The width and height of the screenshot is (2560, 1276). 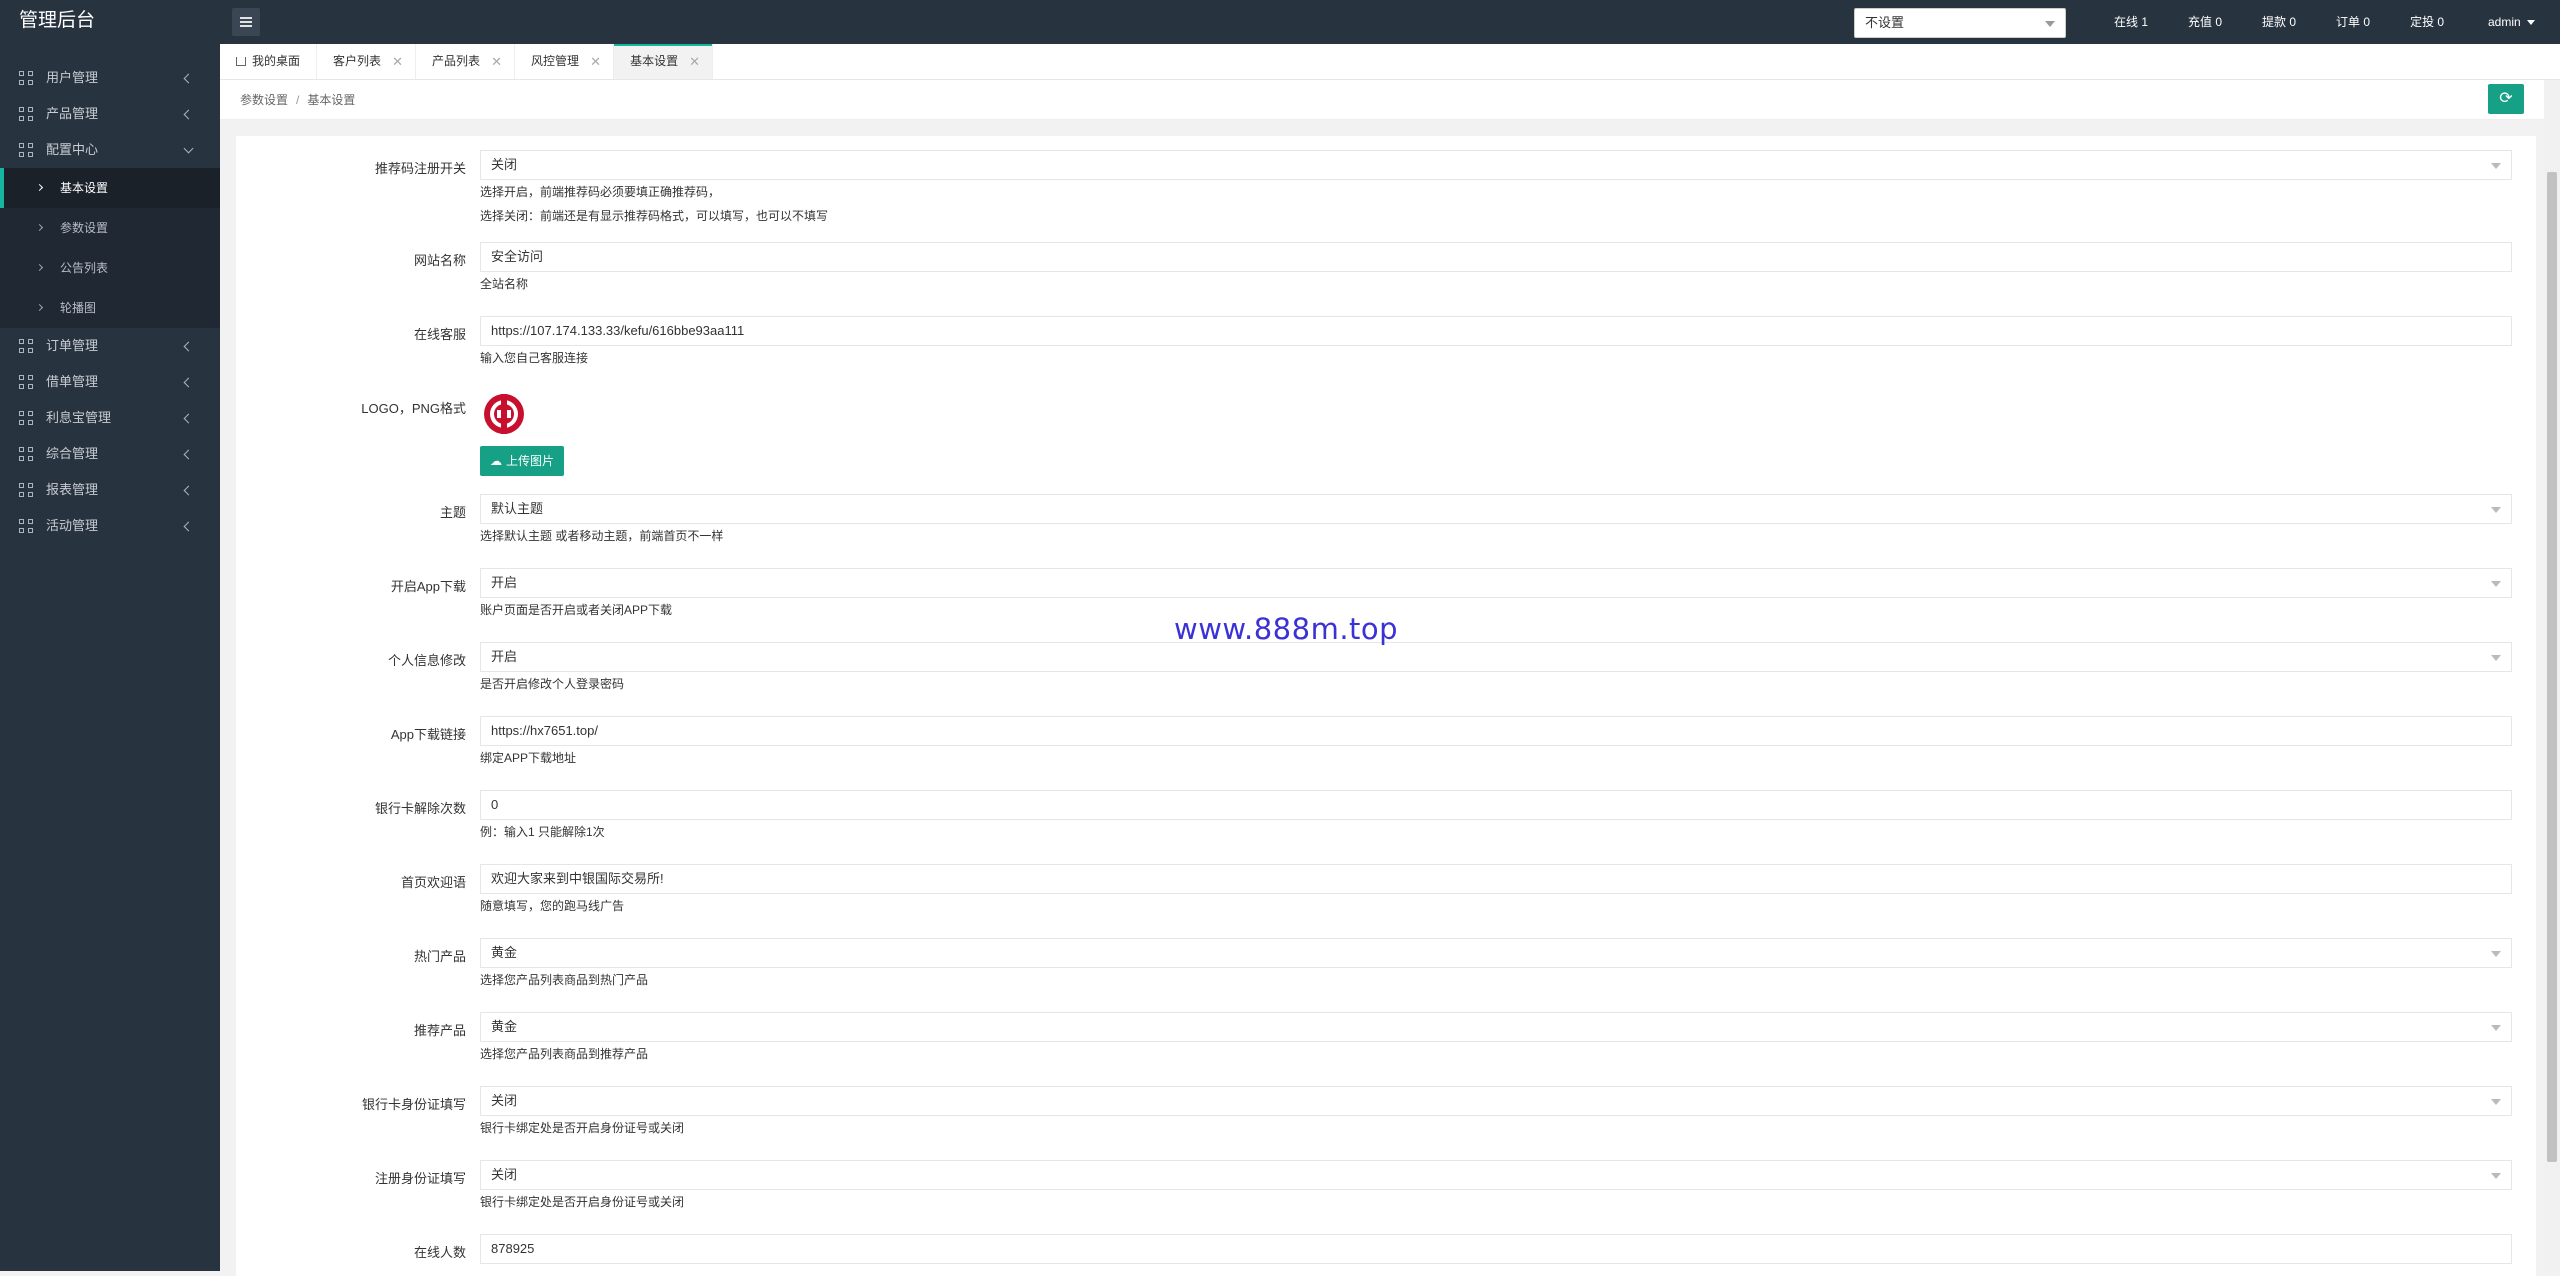 I want to click on help-text: 输入您自己客服连接, so click(x=534, y=358).